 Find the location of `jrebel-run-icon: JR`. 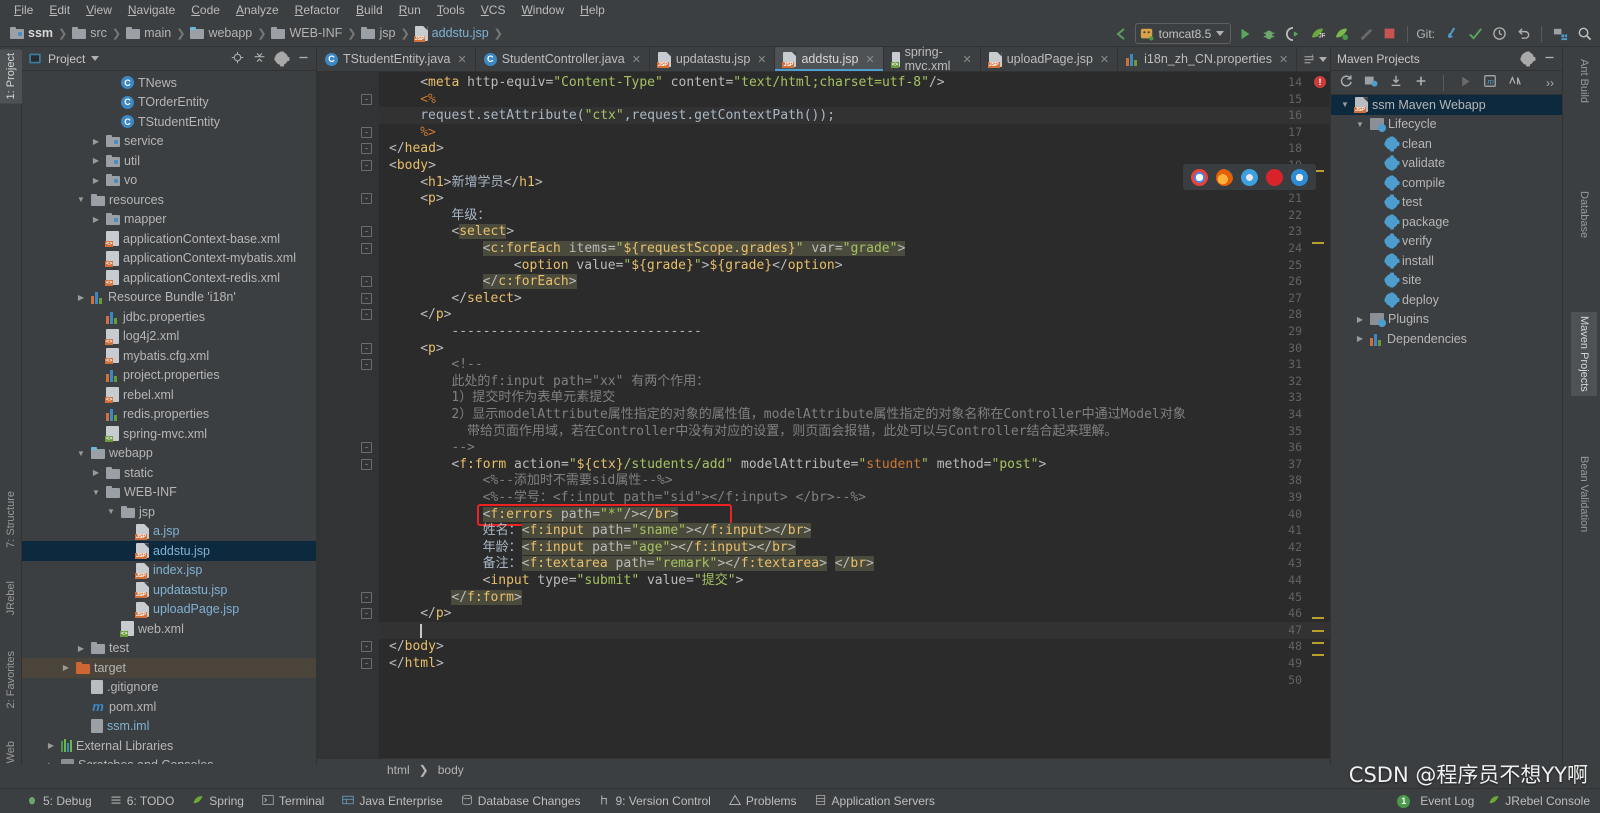

jrebel-run-icon: JR is located at coordinates (1317, 34).